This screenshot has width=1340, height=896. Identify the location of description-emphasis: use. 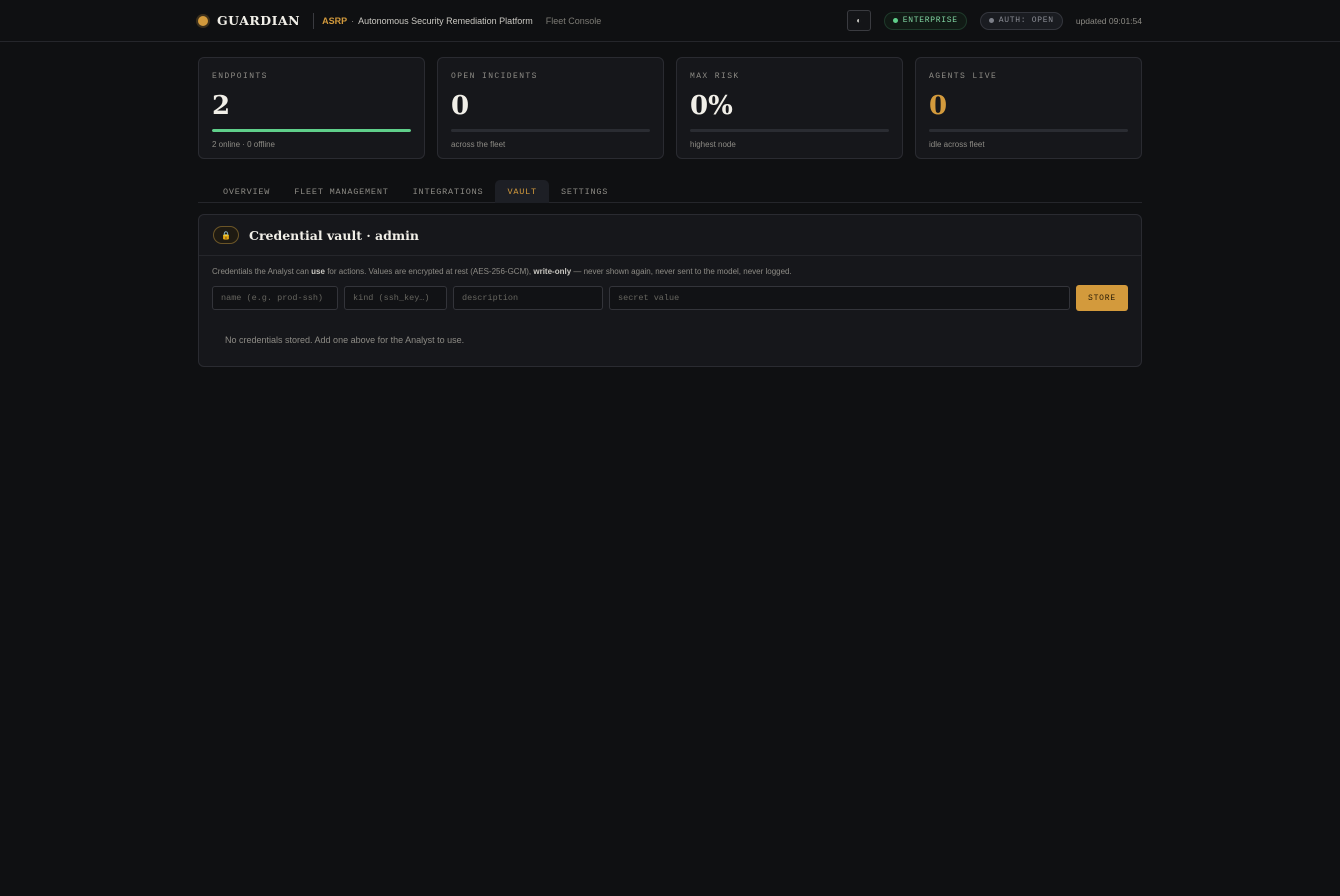
(318, 271).